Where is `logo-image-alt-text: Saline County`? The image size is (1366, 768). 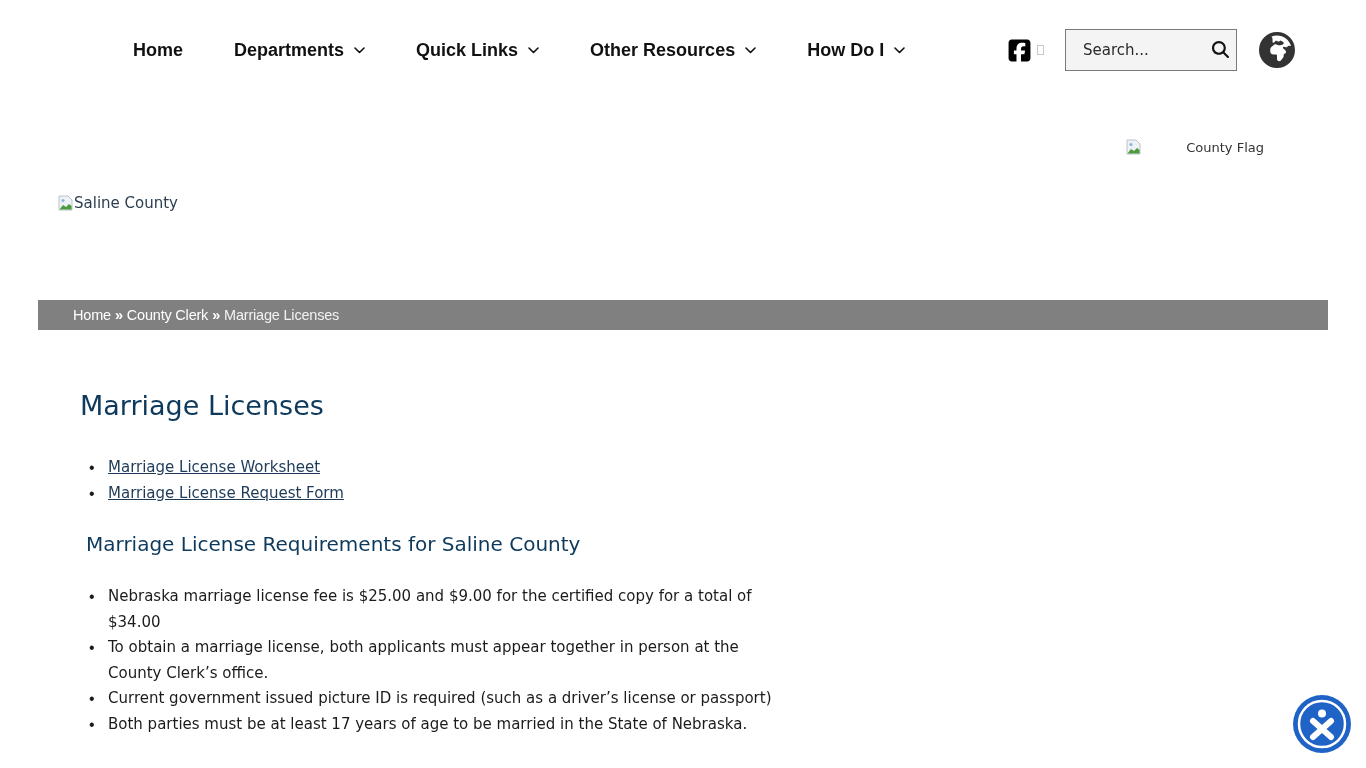
logo-image-alt-text: Saline County is located at coordinates (126, 203).